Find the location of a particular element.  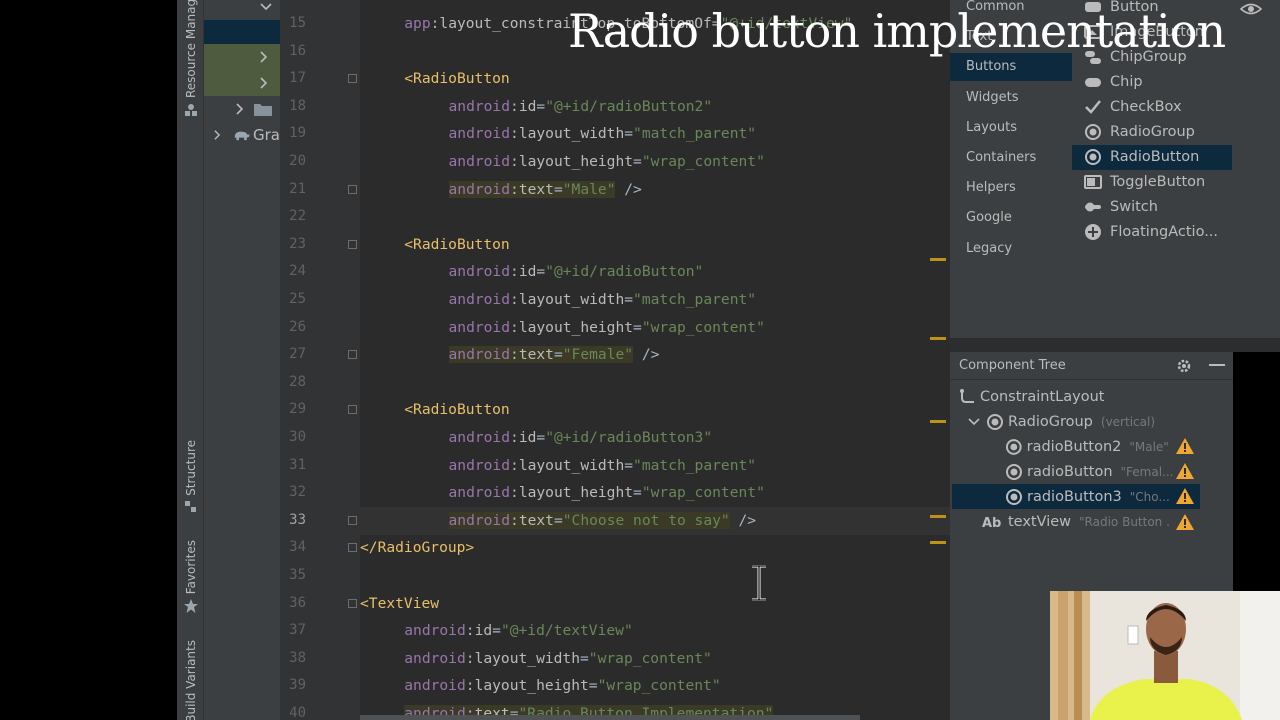

toggle-button-icon is located at coordinates (1093, 182).